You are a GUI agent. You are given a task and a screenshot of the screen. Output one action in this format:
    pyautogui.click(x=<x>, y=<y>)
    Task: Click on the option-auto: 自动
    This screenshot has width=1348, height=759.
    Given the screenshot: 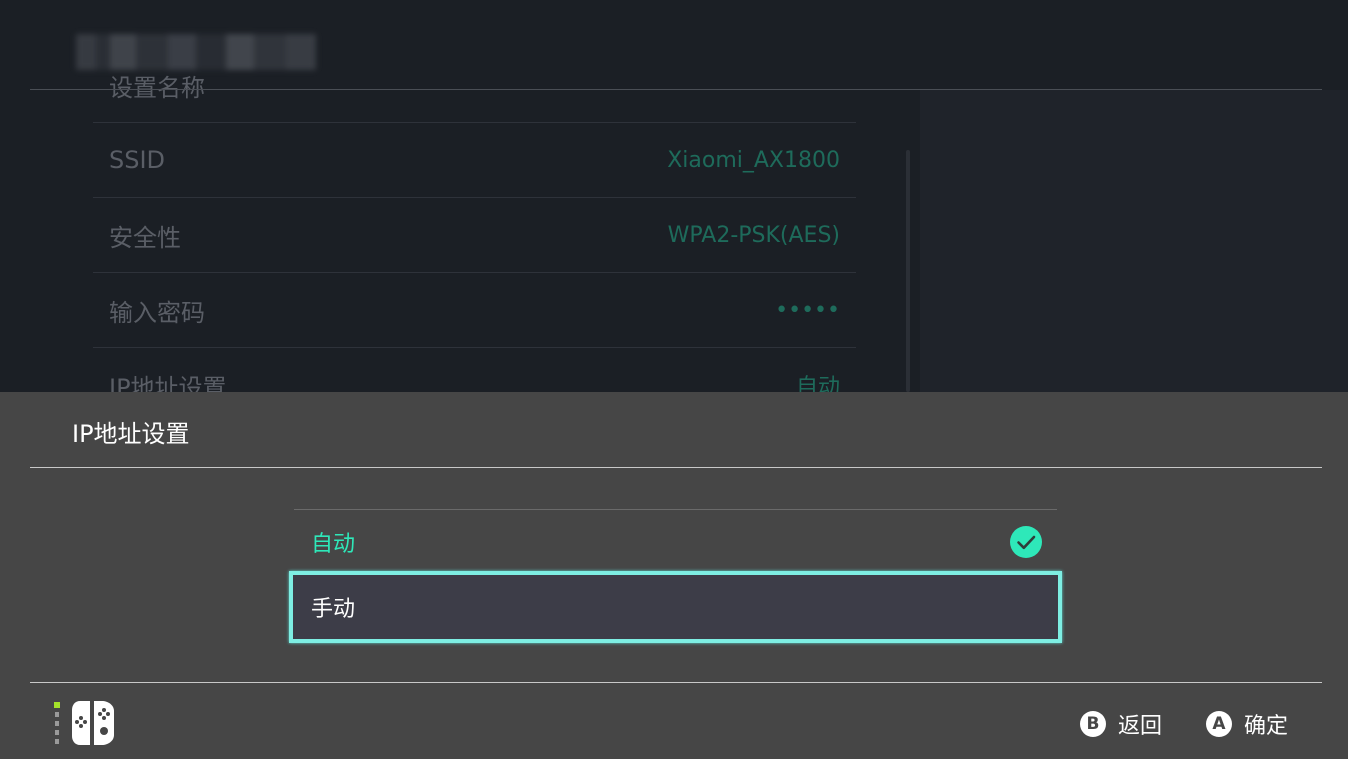 What is the action you would take?
    pyautogui.click(x=675, y=542)
    